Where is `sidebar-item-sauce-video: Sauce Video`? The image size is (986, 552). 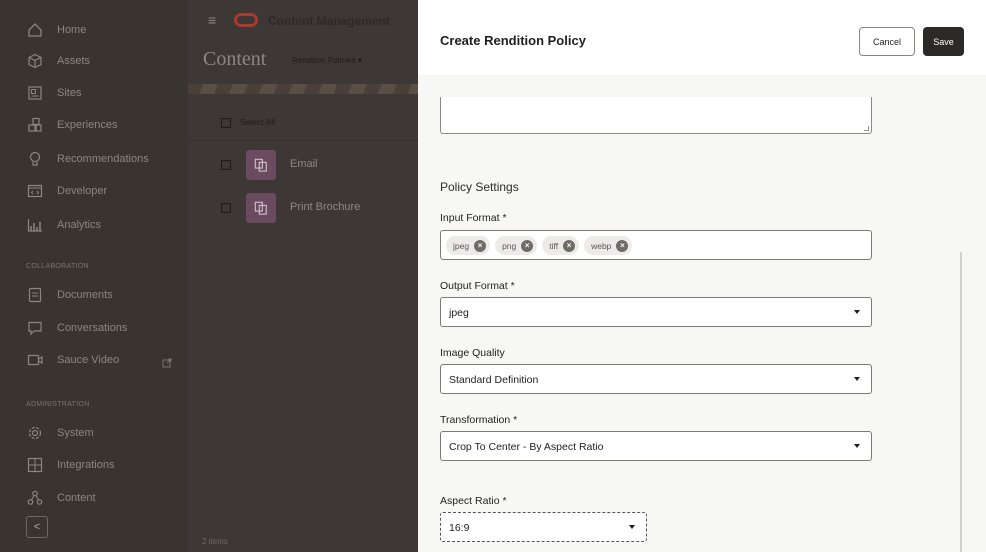 sidebar-item-sauce-video: Sauce Video is located at coordinates (90, 360).